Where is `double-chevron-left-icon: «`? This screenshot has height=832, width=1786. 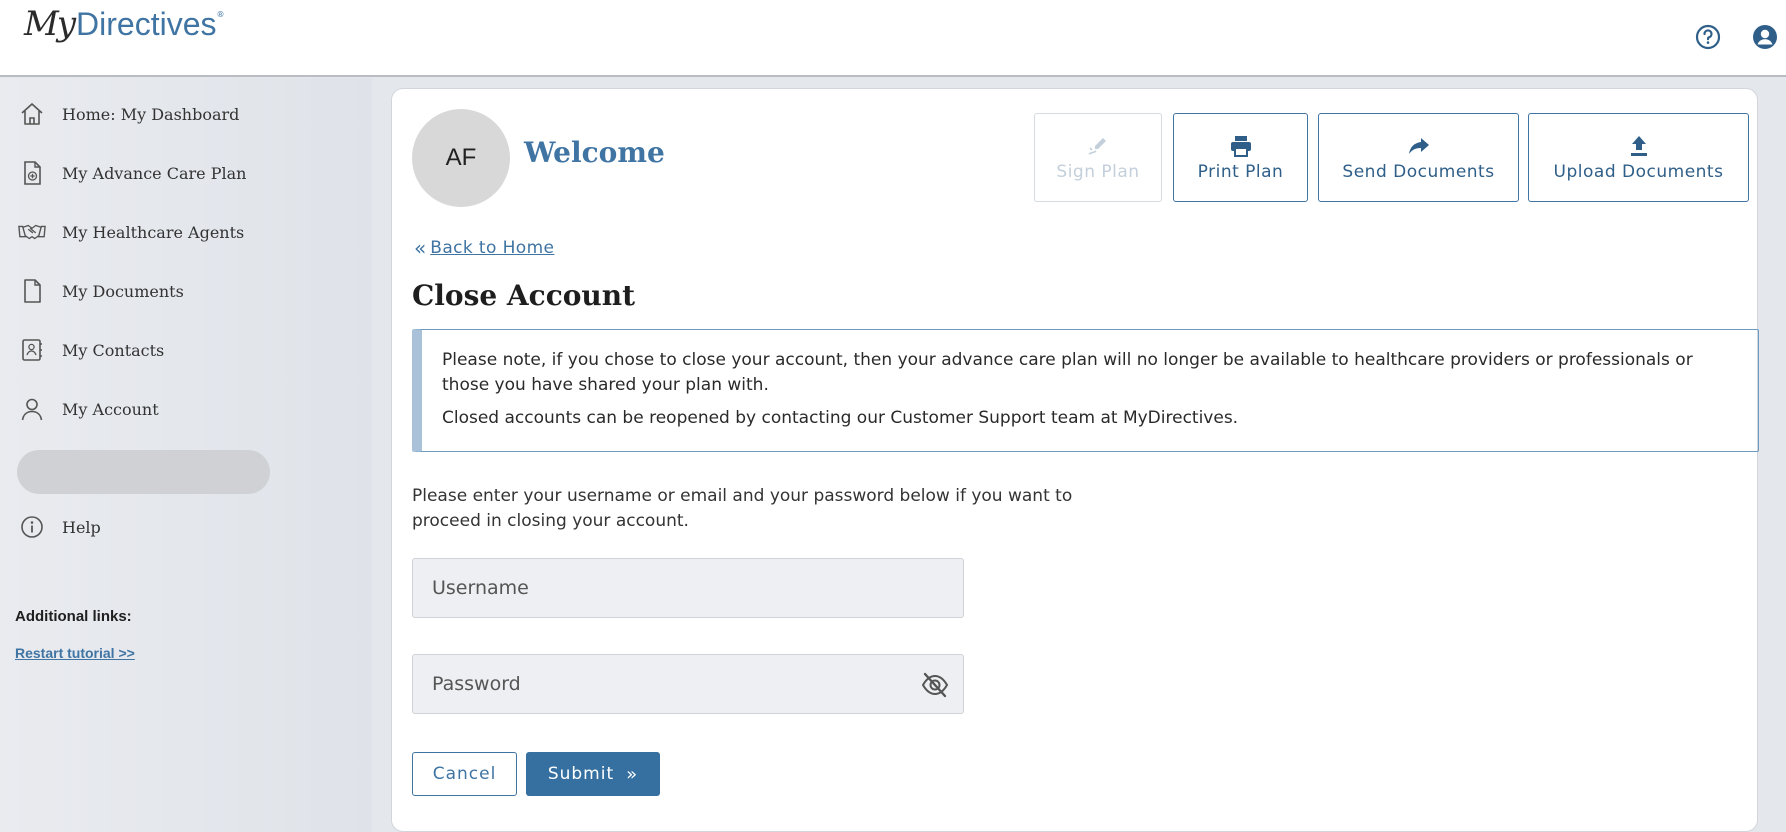 double-chevron-left-icon: « is located at coordinates (420, 248).